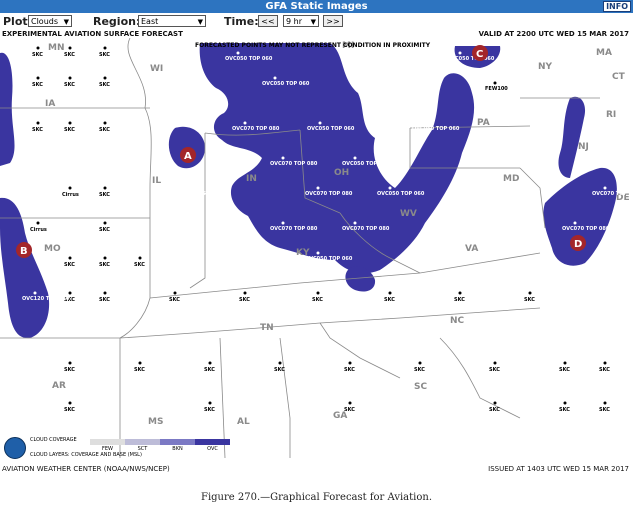 The height and width of the screenshot is (507, 633). I want to click on state-label: SC, so click(420, 387).